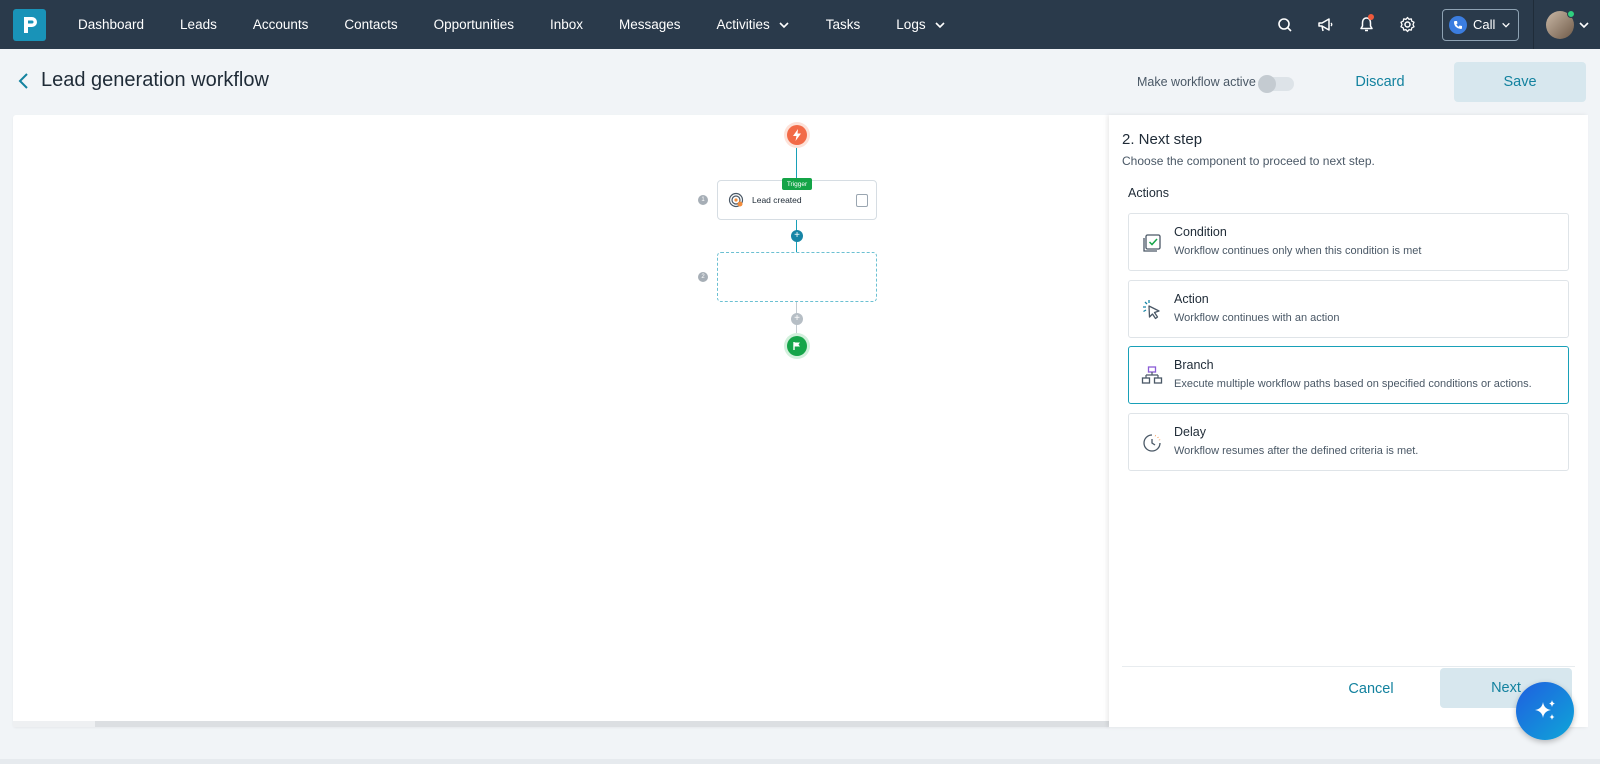 The width and height of the screenshot is (1600, 764). I want to click on nav-item-dashboard: Dashboard, so click(111, 24).